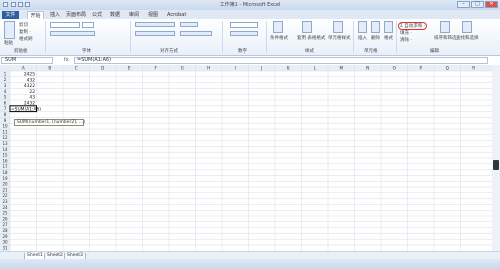 The width and height of the screenshot is (500, 269). What do you see at coordinates (189, 24) in the screenshot?
I see `wrap-text-button` at bounding box center [189, 24].